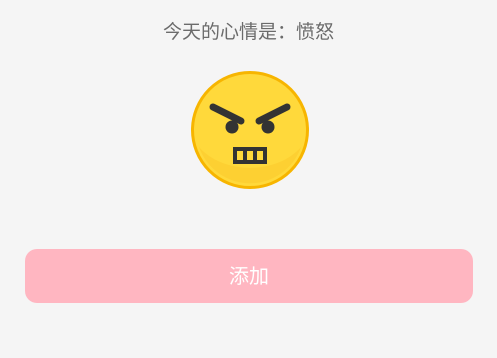 The image size is (497, 358). Describe the element at coordinates (249, 276) in the screenshot. I see `add-button: 添加` at that location.